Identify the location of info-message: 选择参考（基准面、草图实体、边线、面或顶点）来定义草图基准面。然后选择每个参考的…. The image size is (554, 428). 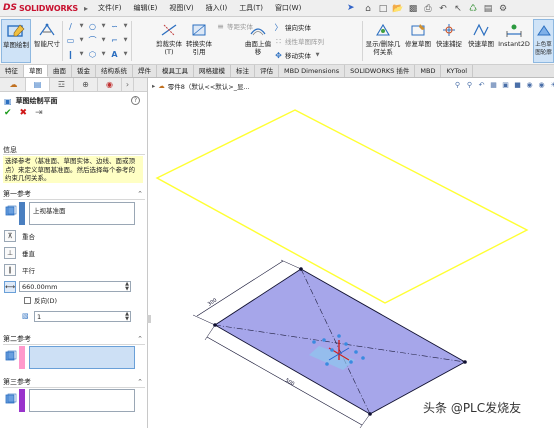
(73, 169).